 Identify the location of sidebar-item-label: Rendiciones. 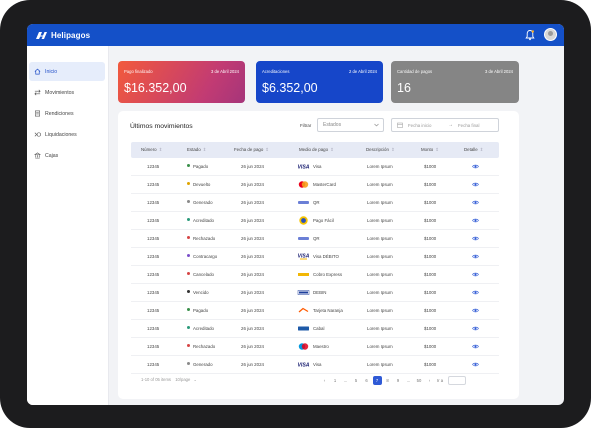
(59, 113).